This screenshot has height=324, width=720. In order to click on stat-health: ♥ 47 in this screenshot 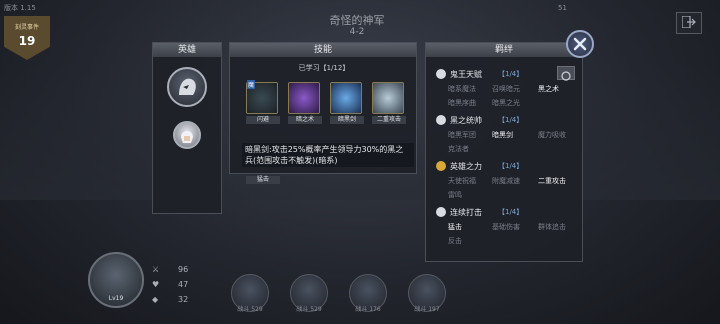, I will do `click(170, 284)`.